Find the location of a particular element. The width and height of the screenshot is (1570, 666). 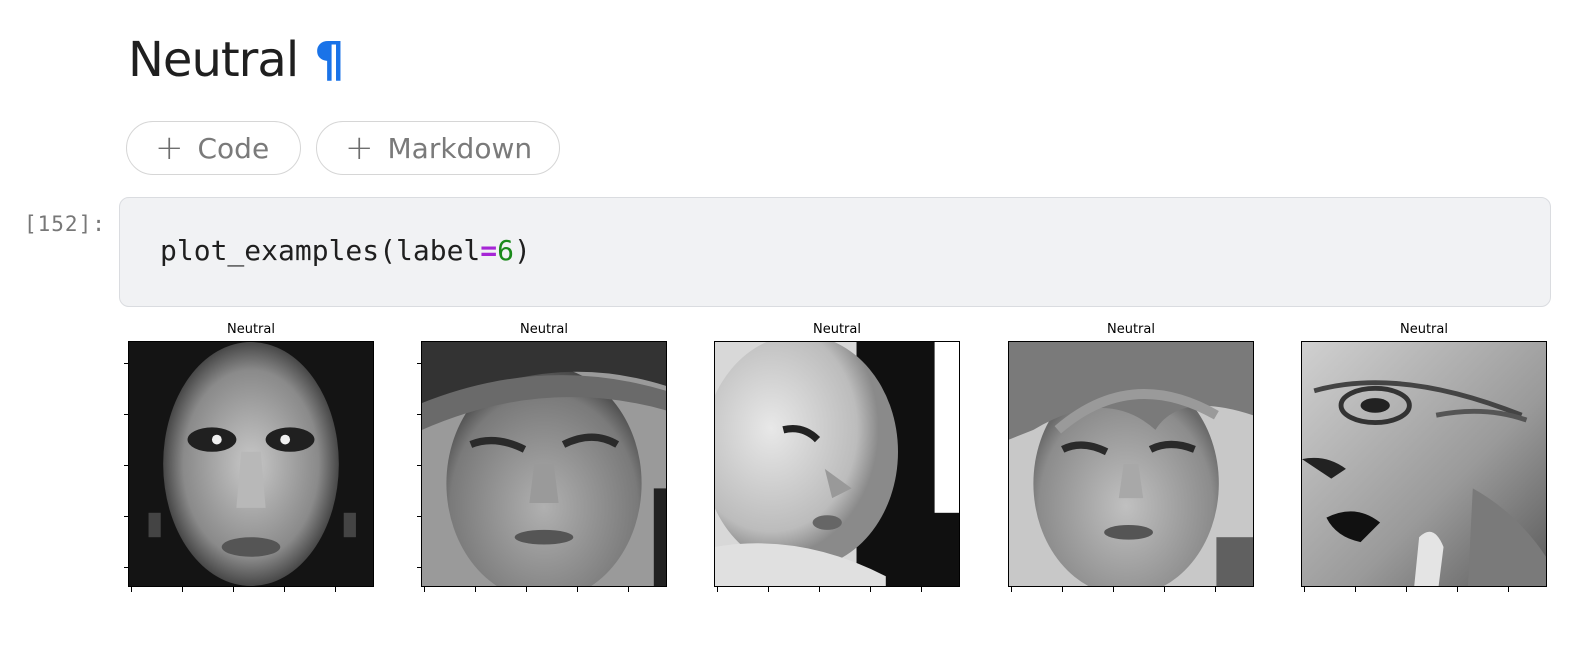

code-line: plot_examples(label=6) is located at coordinates (345, 250).